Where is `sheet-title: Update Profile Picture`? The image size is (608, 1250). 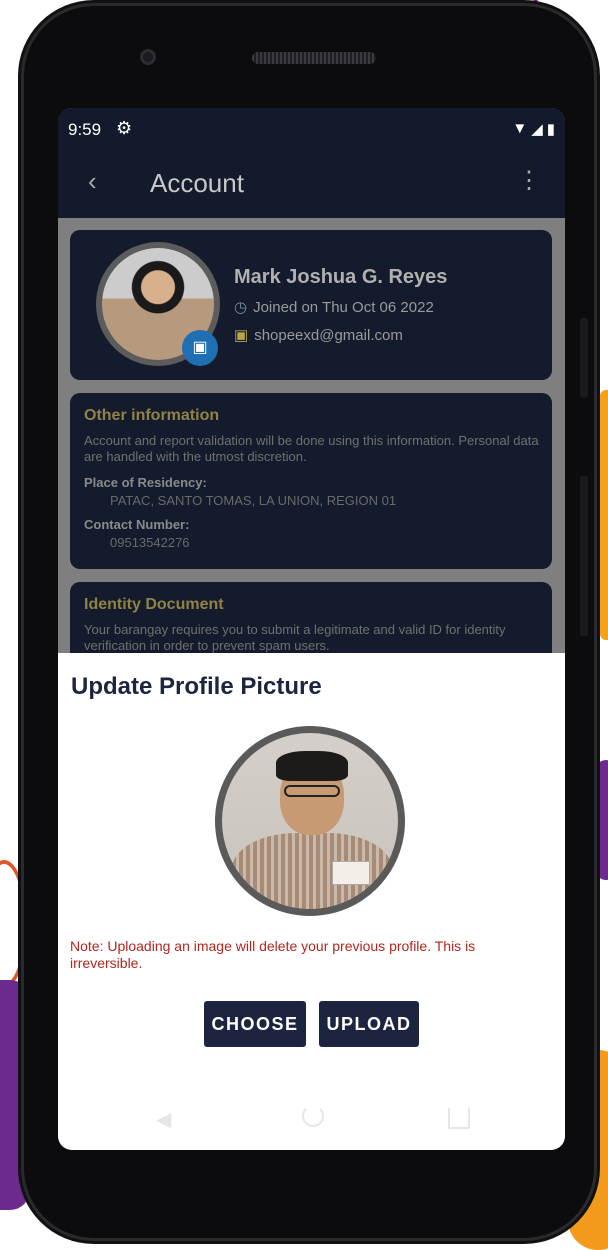
sheet-title: Update Profile Picture is located at coordinates (196, 686).